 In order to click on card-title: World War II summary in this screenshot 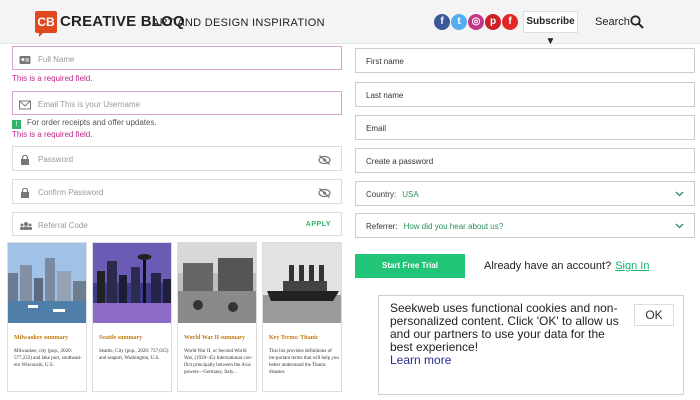, I will do `click(214, 338)`.